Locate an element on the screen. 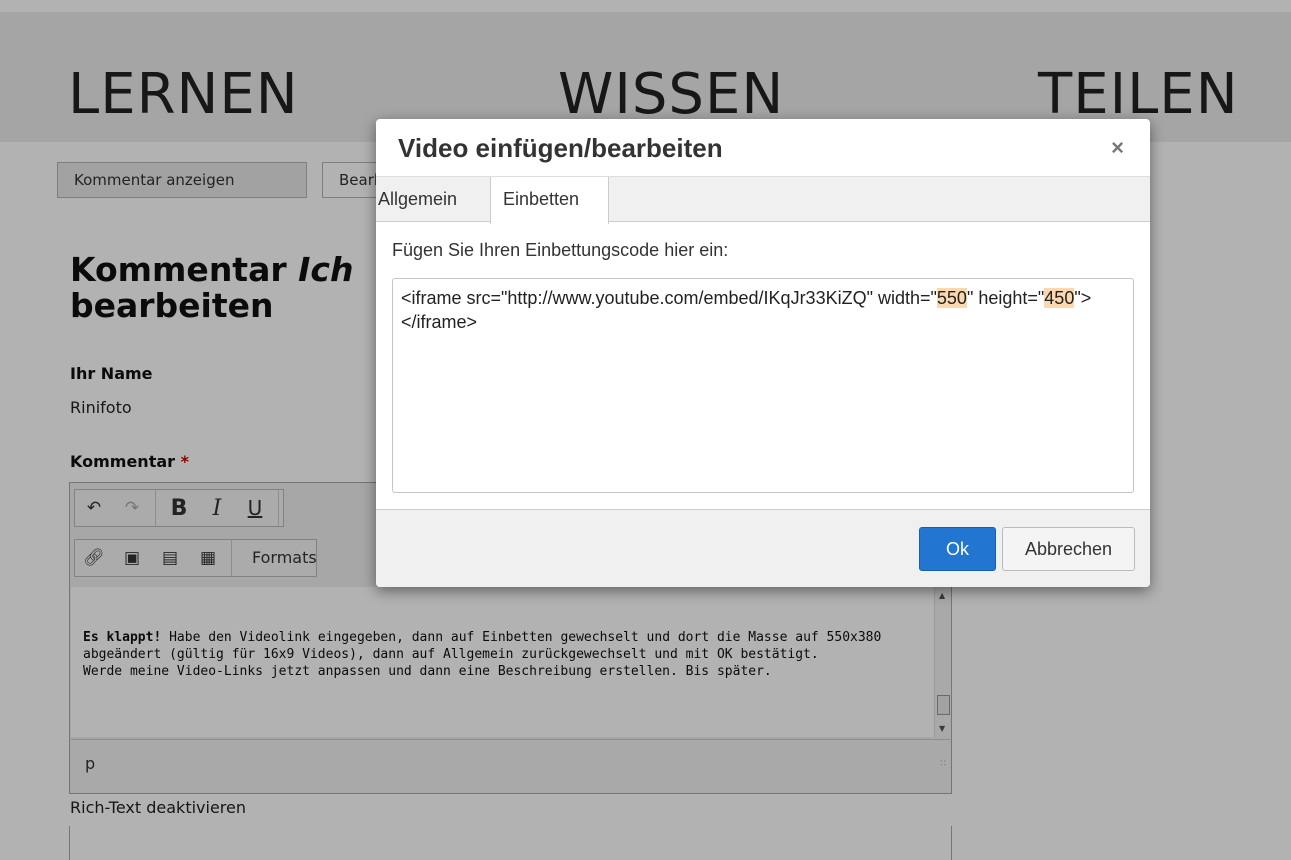 This screenshot has height=860, width=1291. tab-allgemein: Allgemein is located at coordinates (433, 200).